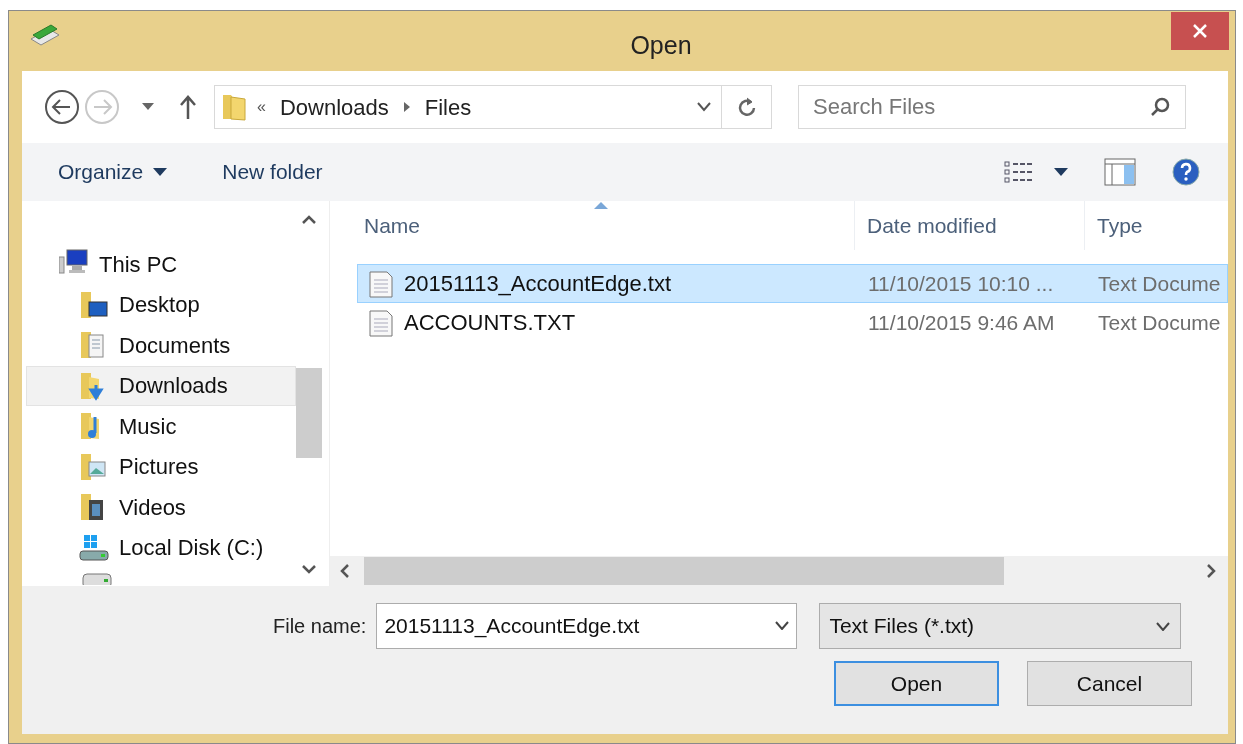  Describe the element at coordinates (792, 322) in the screenshot. I see `file-row: ACCOUNTS.TXT 11/10/2015 9:46 AM Text Docume` at that location.